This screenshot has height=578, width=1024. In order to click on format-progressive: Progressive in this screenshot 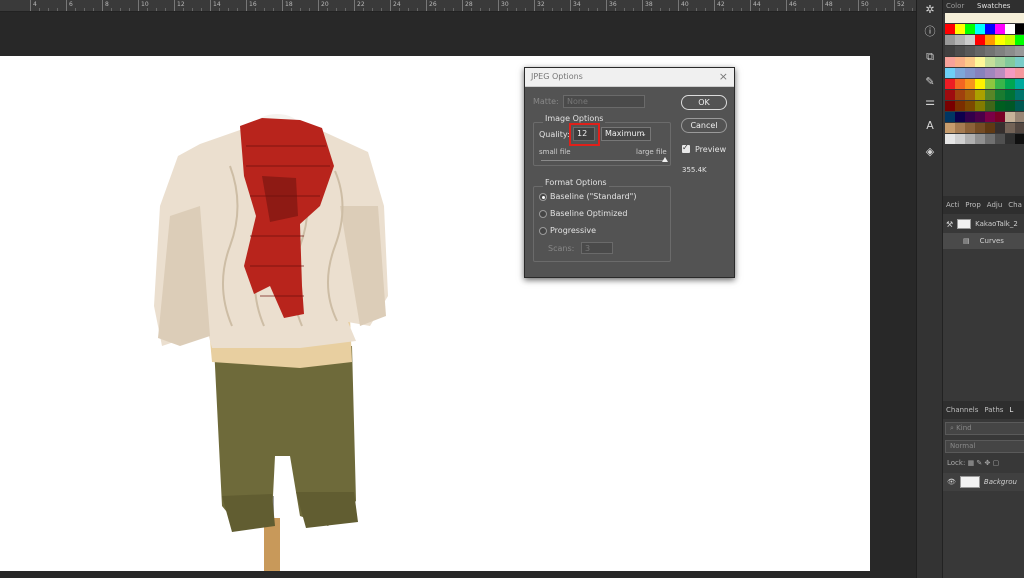, I will do `click(573, 230)`.